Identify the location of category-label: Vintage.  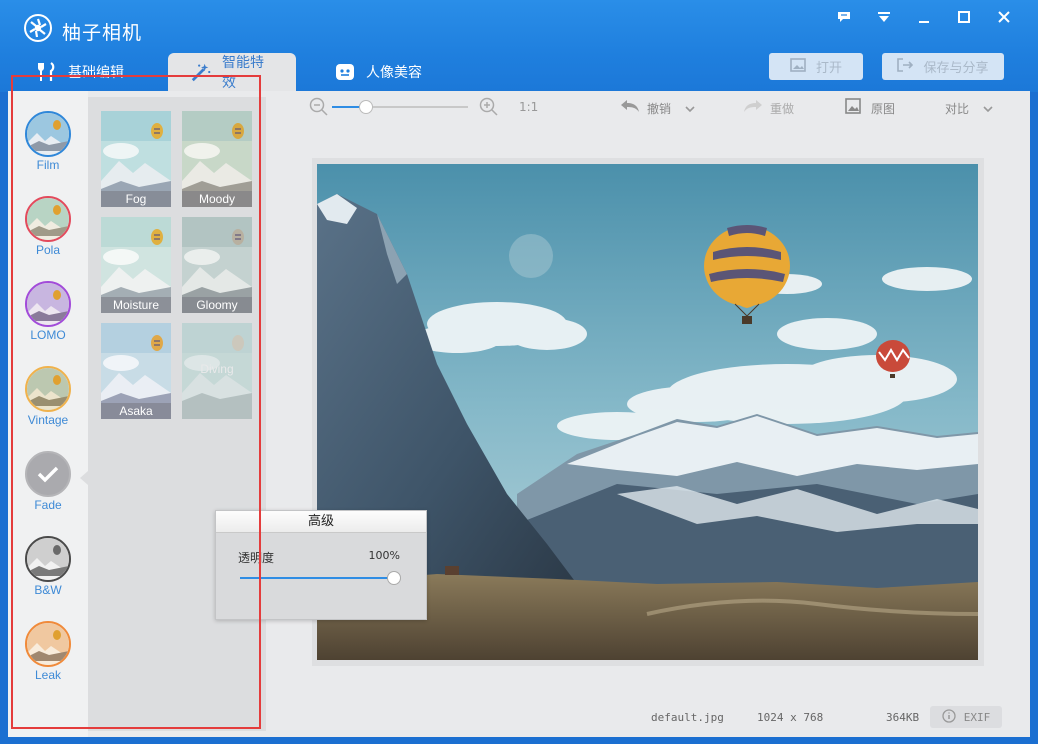
(48, 420).